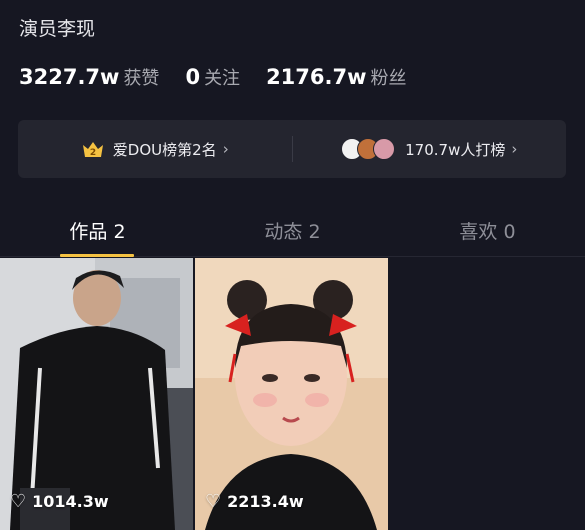 The height and width of the screenshot is (530, 585). I want to click on profile-stats: 3227.7w 获赞 0 关注 2176.7w 粉丝, so click(226, 77).